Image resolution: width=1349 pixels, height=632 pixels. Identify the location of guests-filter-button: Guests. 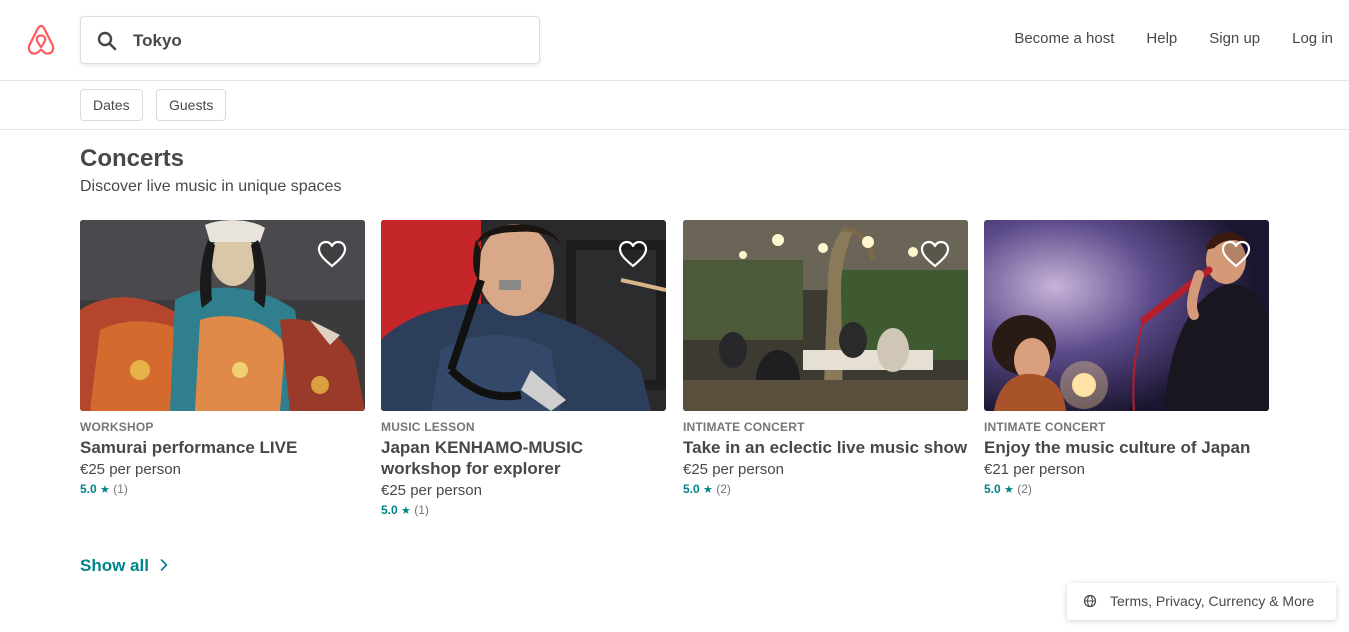
(191, 105).